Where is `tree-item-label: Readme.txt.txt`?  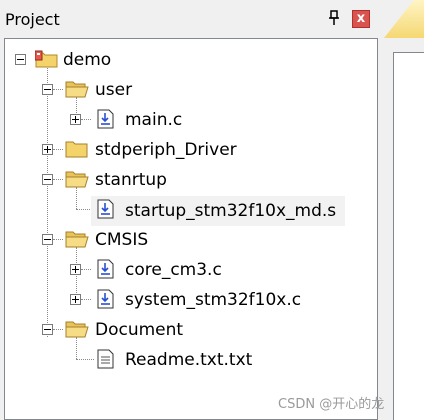
tree-item-label: Readme.txt.txt is located at coordinates (189, 360).